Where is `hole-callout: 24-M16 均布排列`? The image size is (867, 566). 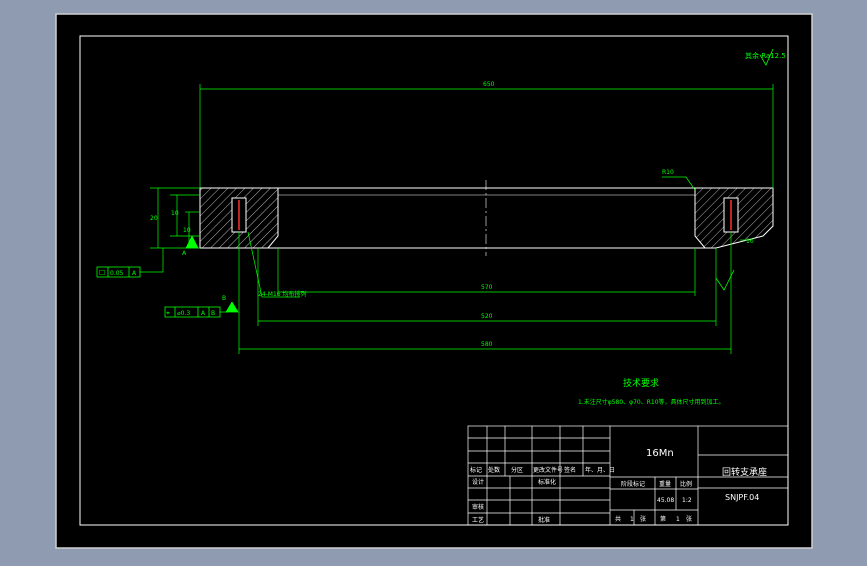
hole-callout: 24-M16 均布排列 is located at coordinates (282, 294).